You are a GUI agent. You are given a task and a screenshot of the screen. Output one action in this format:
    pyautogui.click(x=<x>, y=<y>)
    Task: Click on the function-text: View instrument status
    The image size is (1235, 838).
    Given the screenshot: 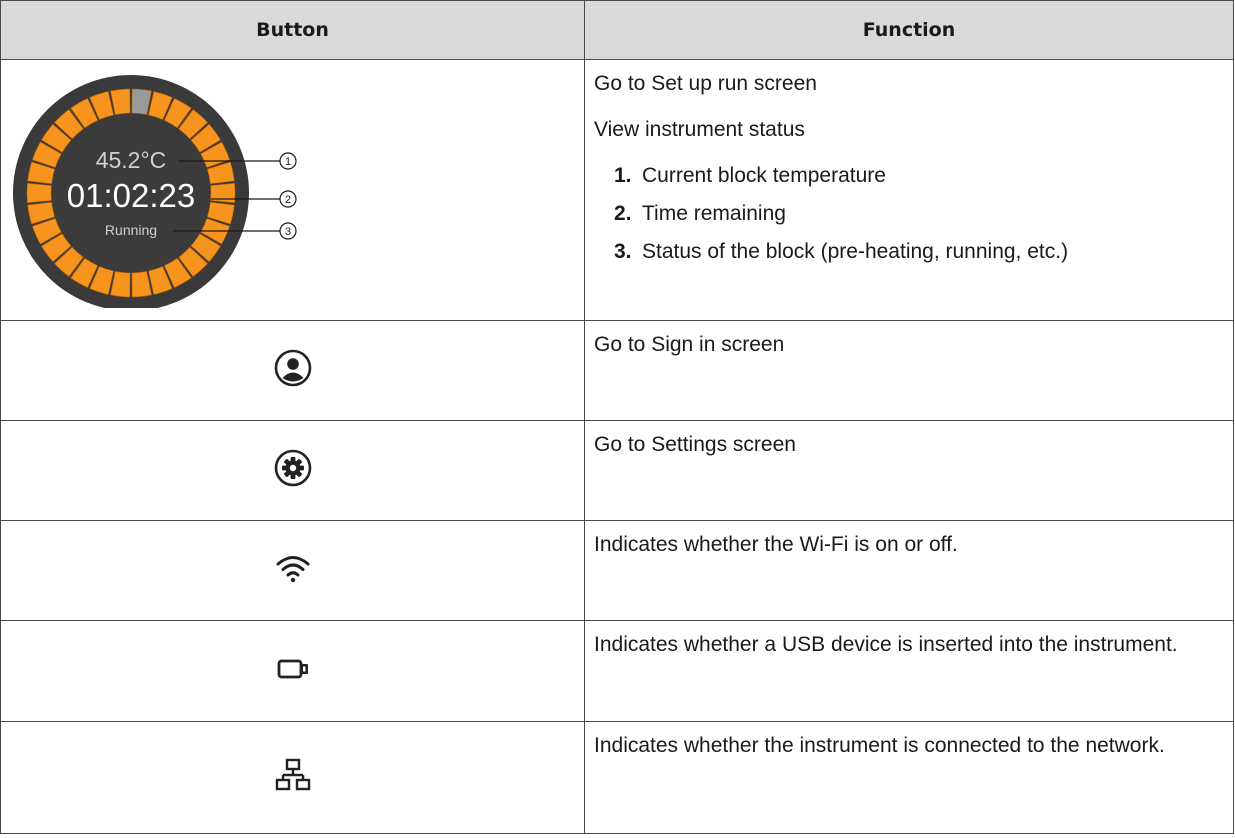 What is the action you would take?
    pyautogui.click(x=699, y=129)
    